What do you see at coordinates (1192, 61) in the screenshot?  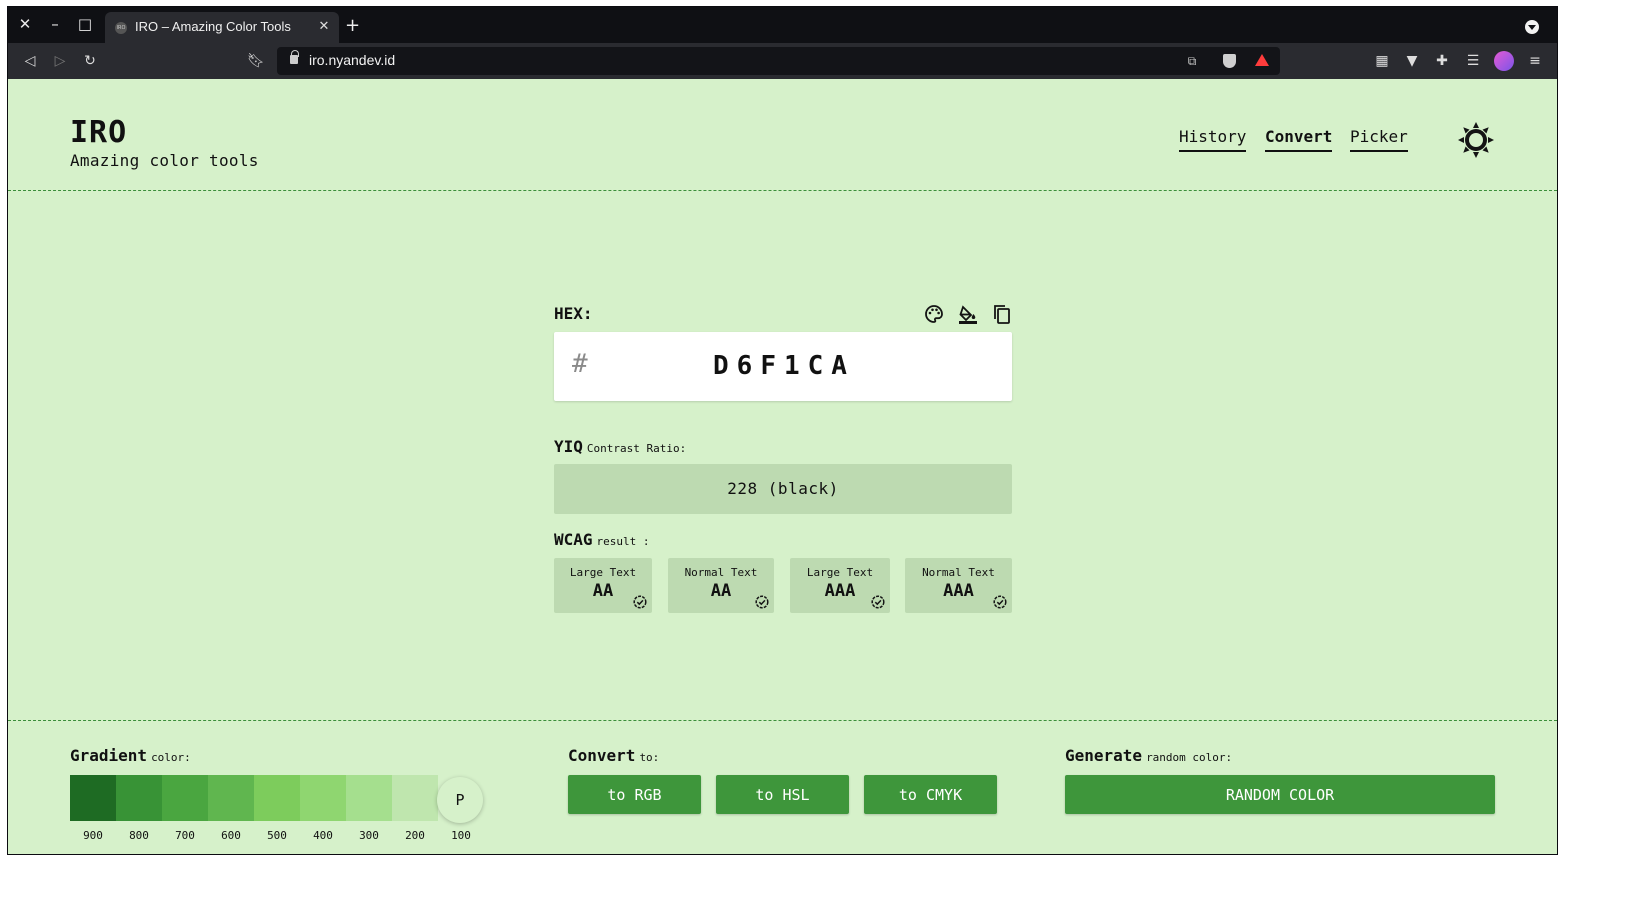 I see `open-external-icon: ⧉` at bounding box center [1192, 61].